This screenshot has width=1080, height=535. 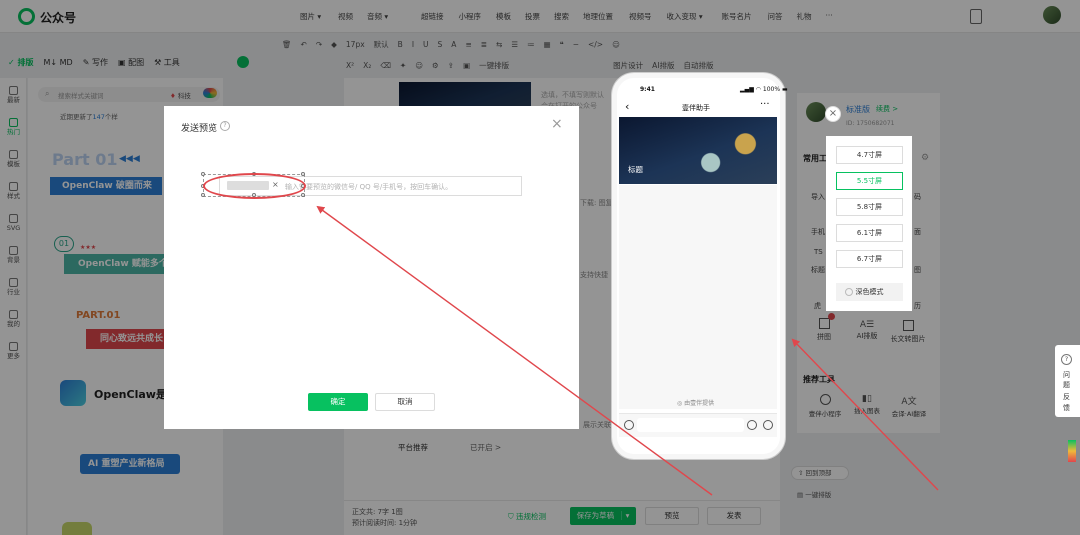 I want to click on feedback-label: 反, so click(x=1066, y=397).